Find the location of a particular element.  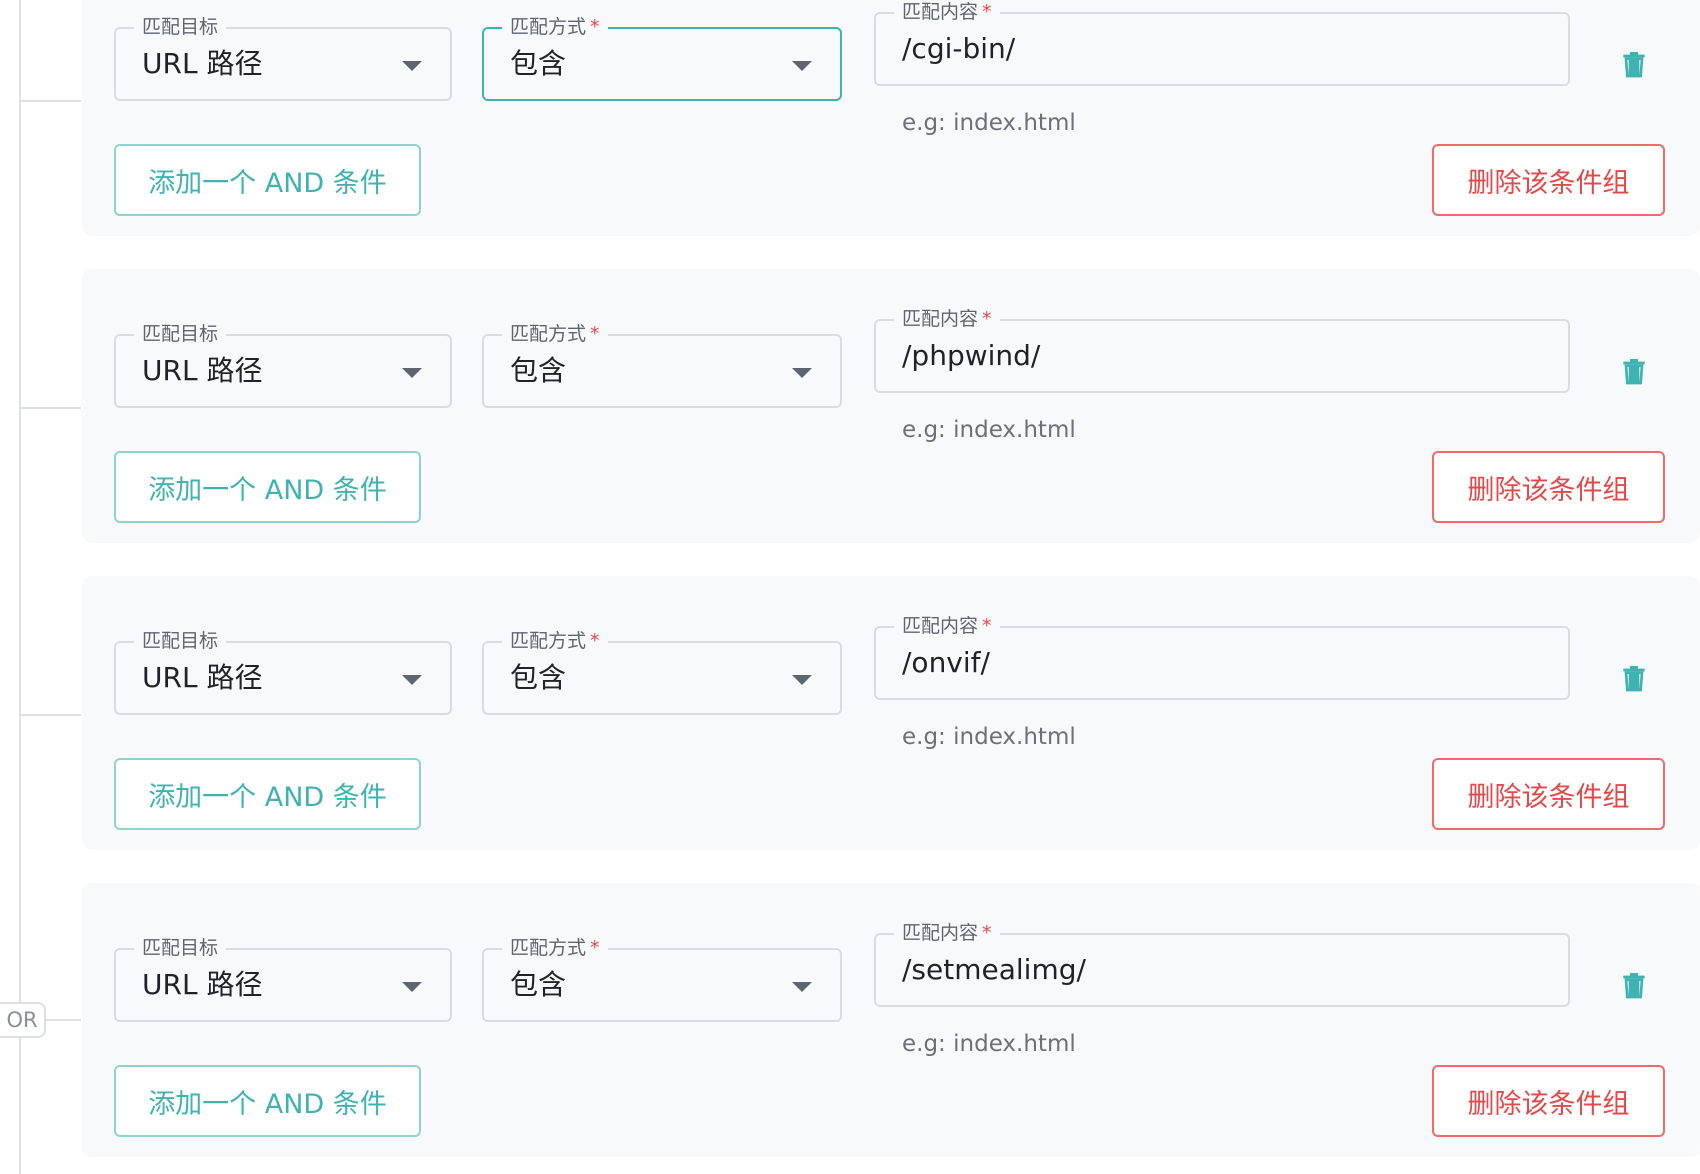

match-content-value: /onvif/ is located at coordinates (946, 662).